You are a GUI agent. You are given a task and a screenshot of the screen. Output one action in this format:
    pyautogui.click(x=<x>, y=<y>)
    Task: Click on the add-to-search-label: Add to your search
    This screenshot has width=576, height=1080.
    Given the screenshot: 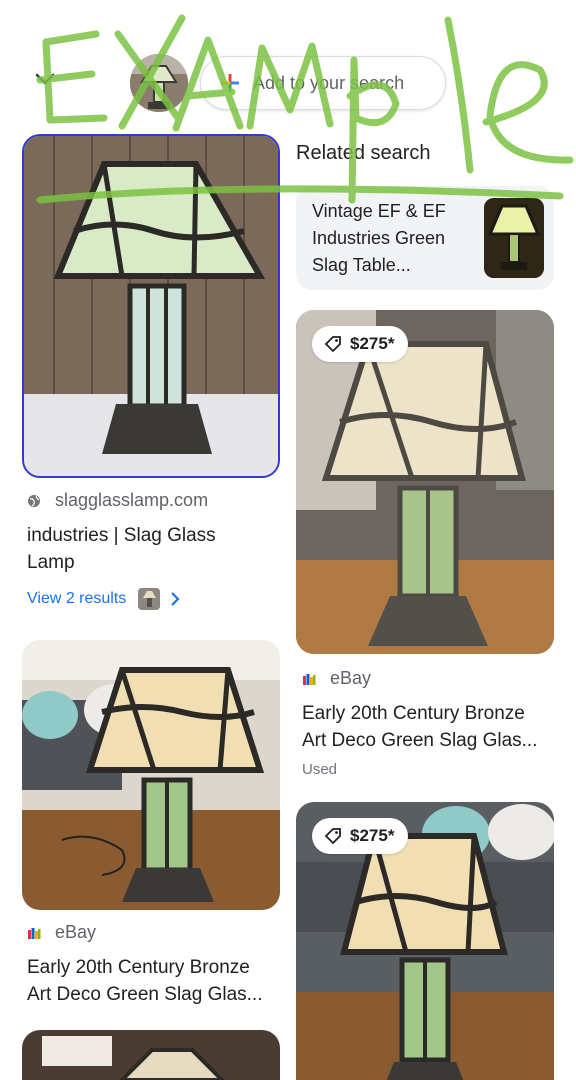 What is the action you would take?
    pyautogui.click(x=329, y=82)
    